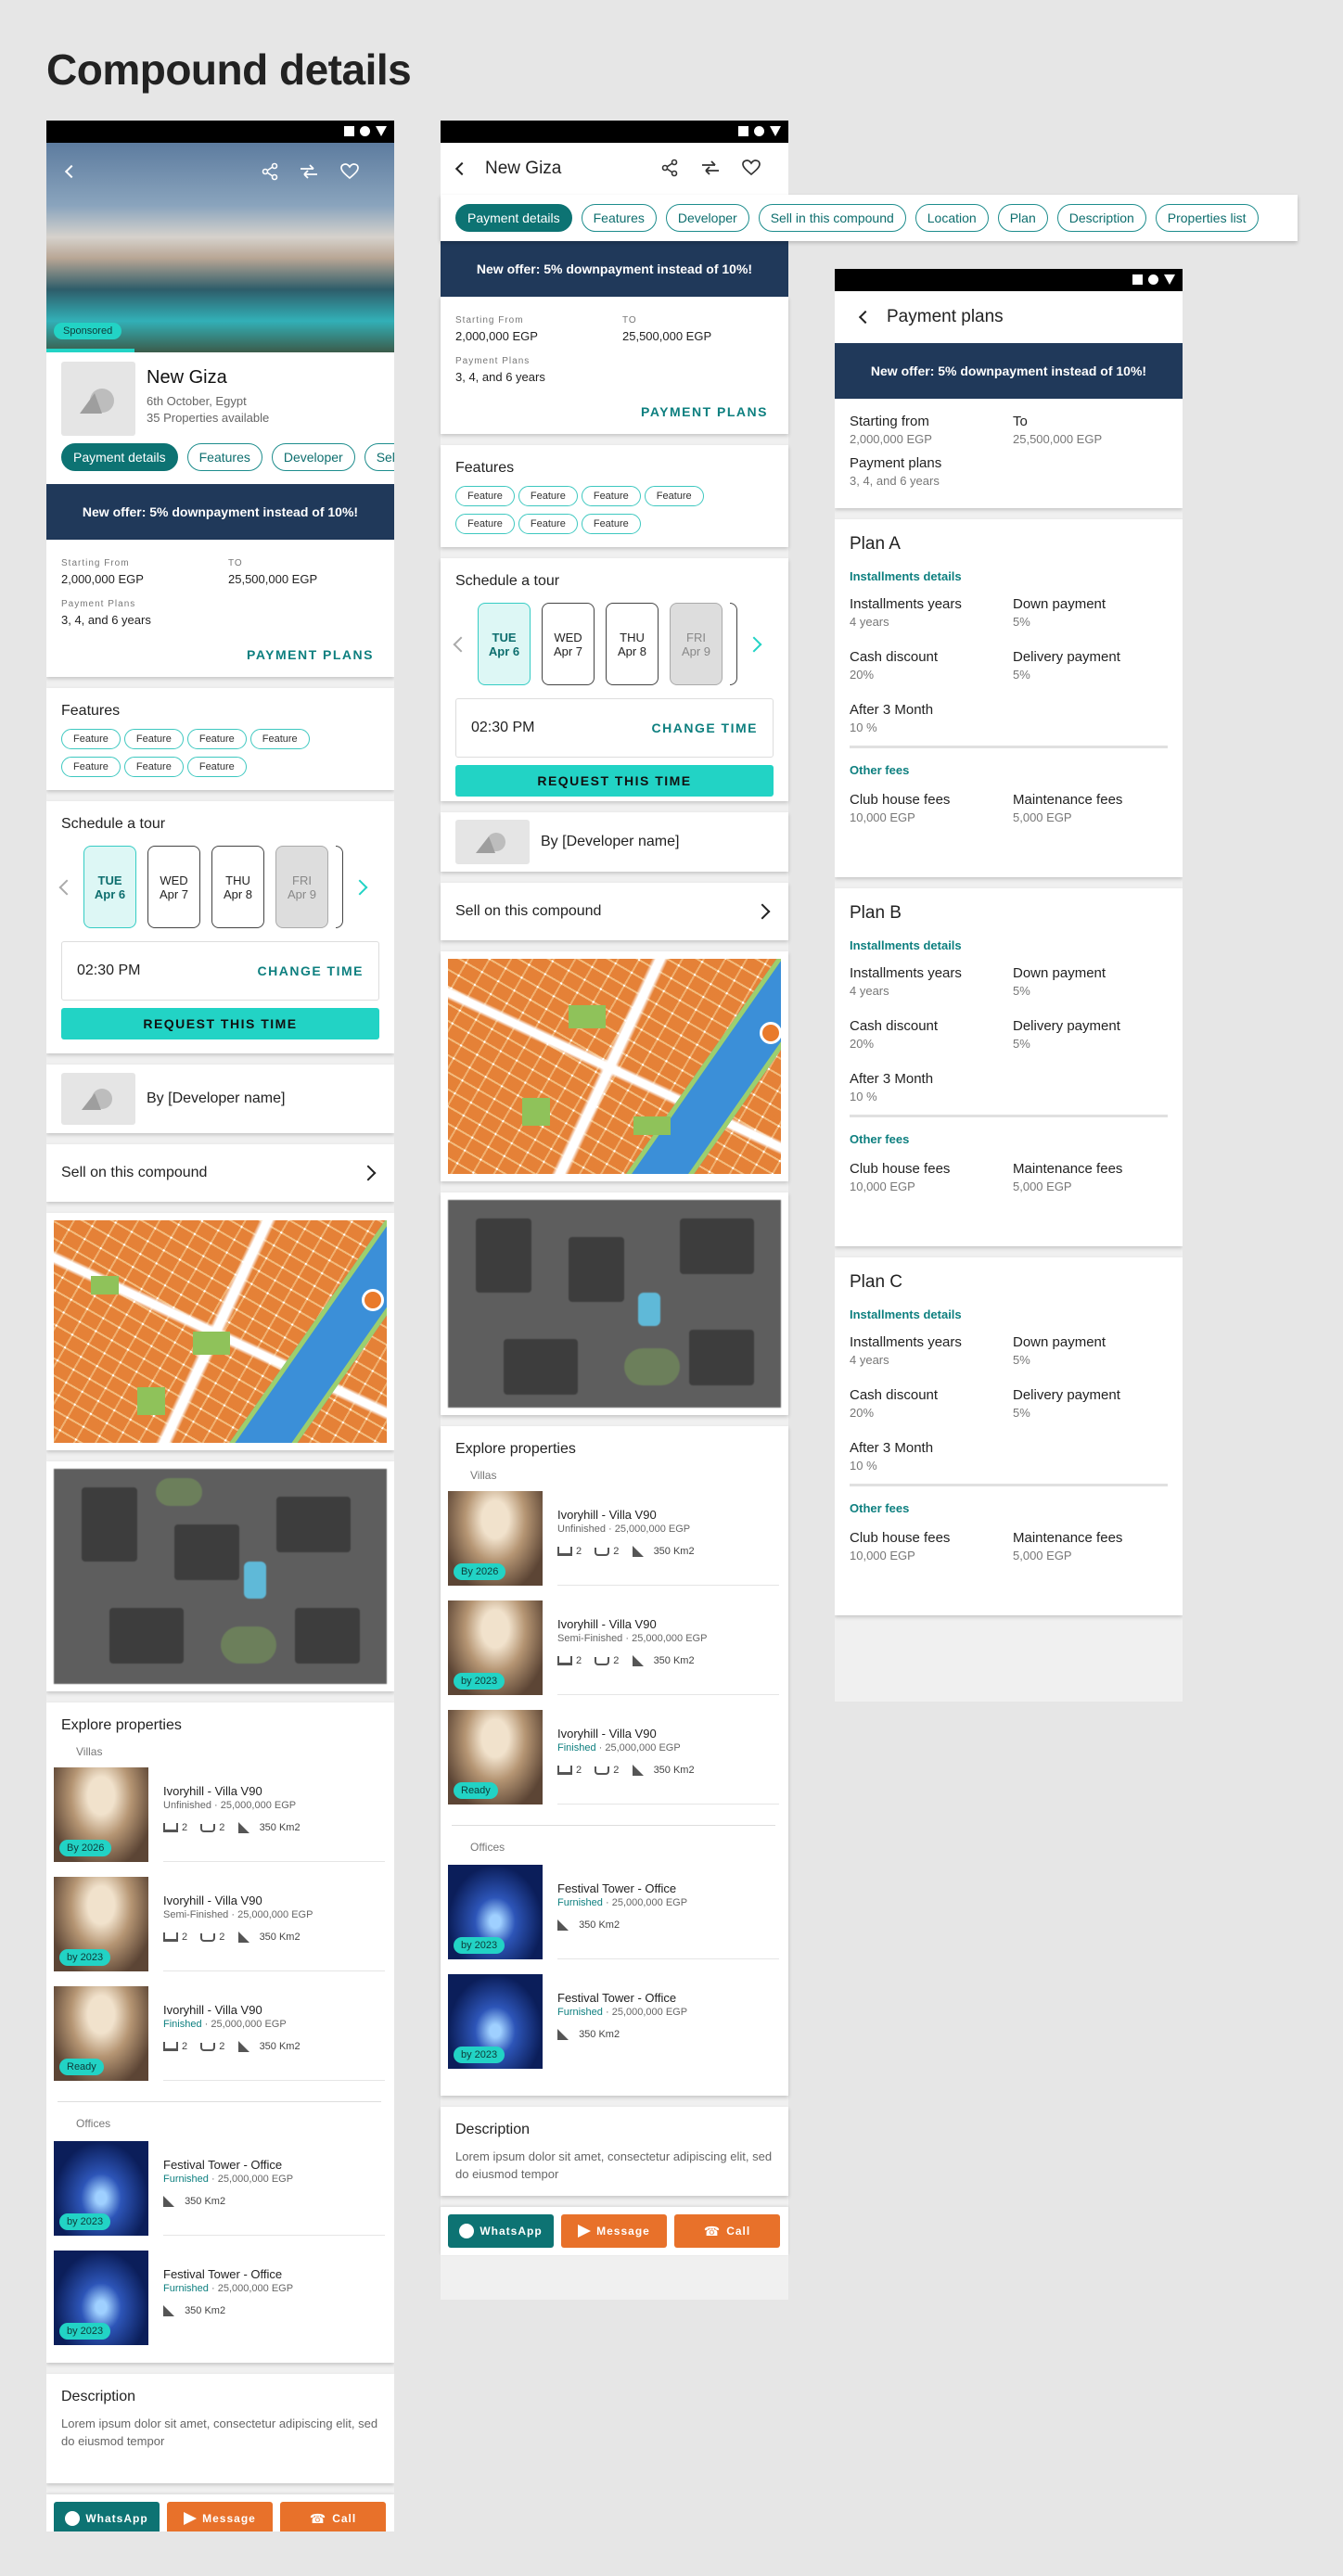 The image size is (1343, 2576). Describe the element at coordinates (952, 218) in the screenshot. I see `tab-location: Location` at that location.